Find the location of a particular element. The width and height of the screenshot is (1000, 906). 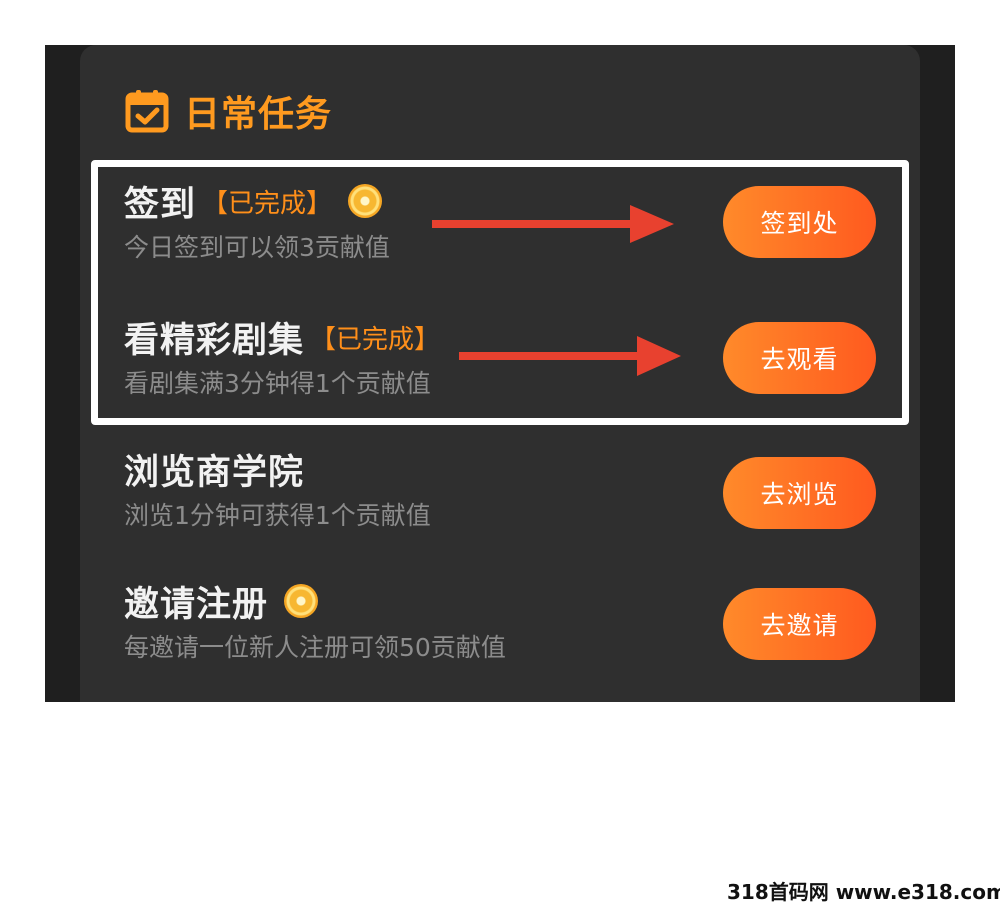

watermark: 318首码网 www.e318.com is located at coordinates (863, 892).